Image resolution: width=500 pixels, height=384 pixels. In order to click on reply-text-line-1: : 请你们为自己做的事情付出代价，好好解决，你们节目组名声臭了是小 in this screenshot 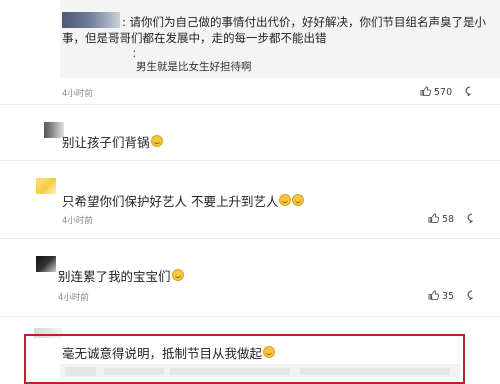, I will do `click(304, 22)`.